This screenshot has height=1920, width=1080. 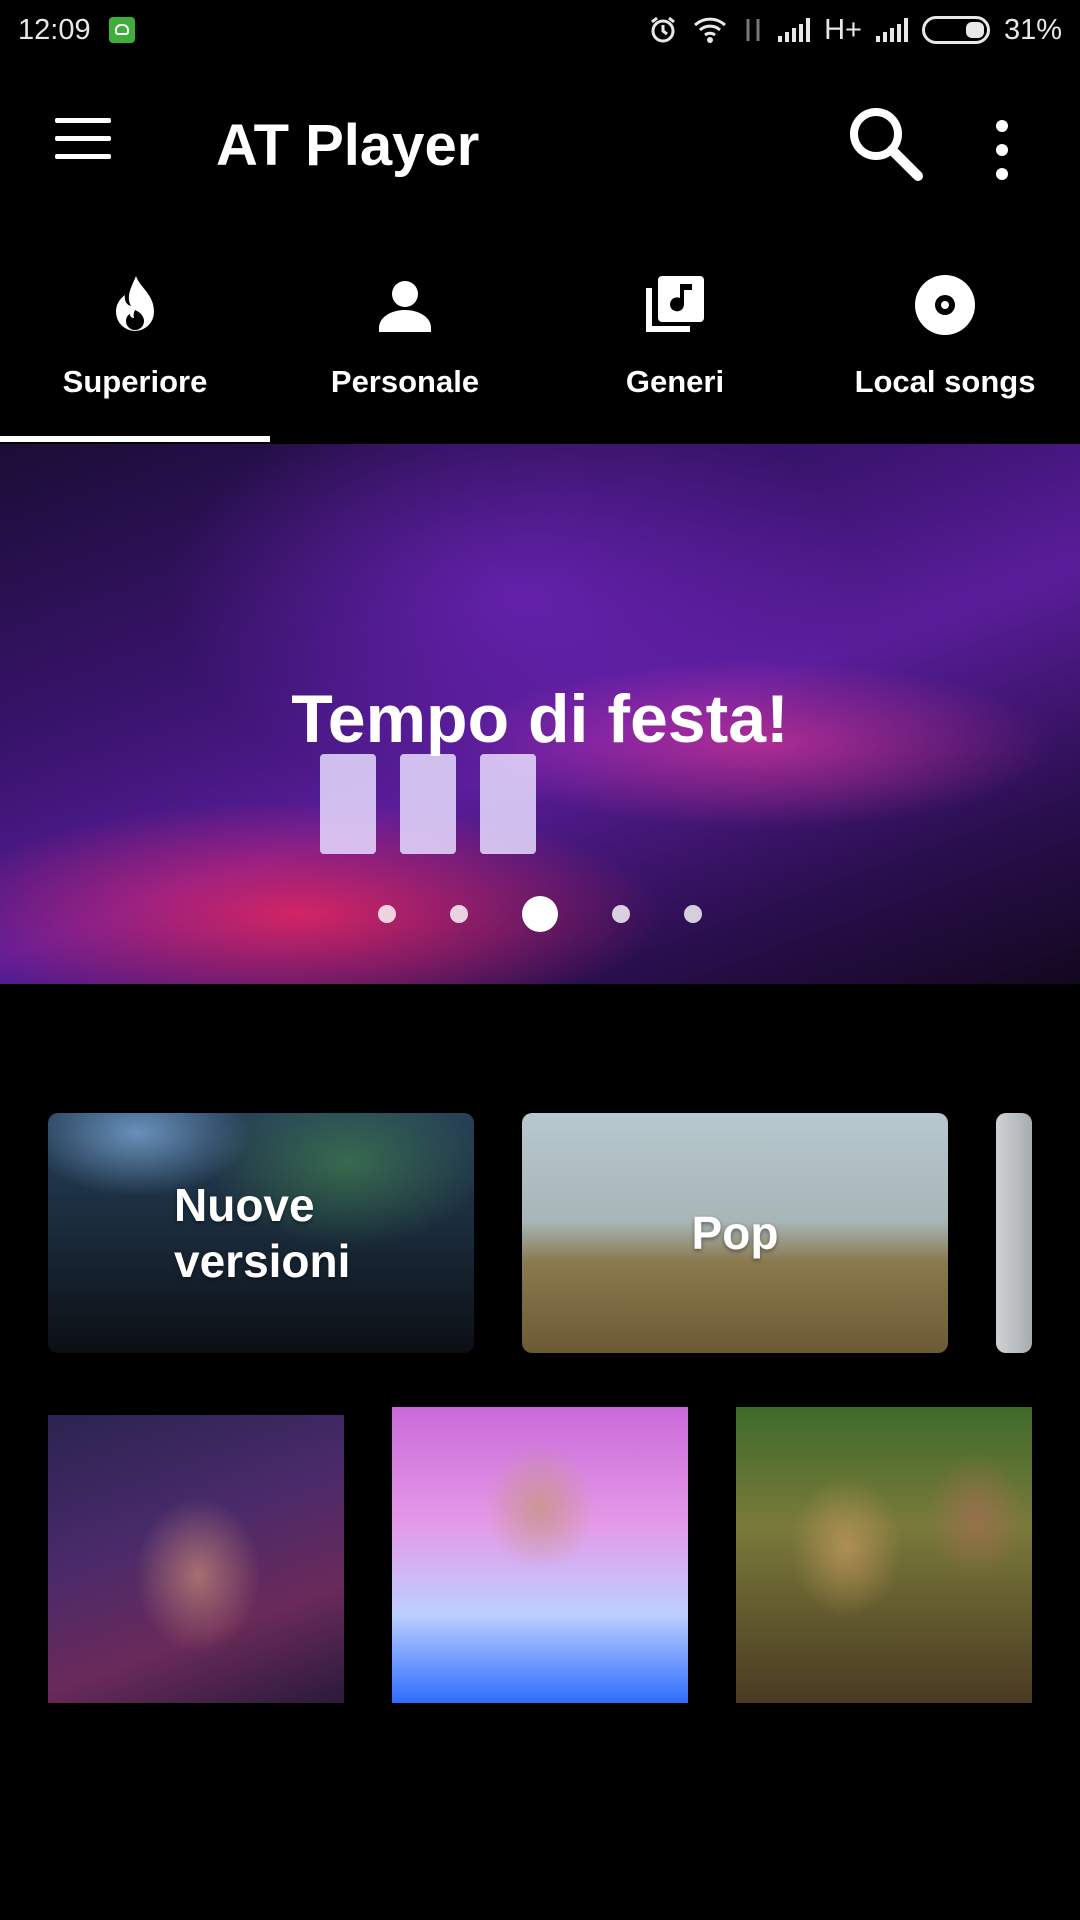 What do you see at coordinates (405, 337) in the screenshot?
I see `tab-personale: Personale` at bounding box center [405, 337].